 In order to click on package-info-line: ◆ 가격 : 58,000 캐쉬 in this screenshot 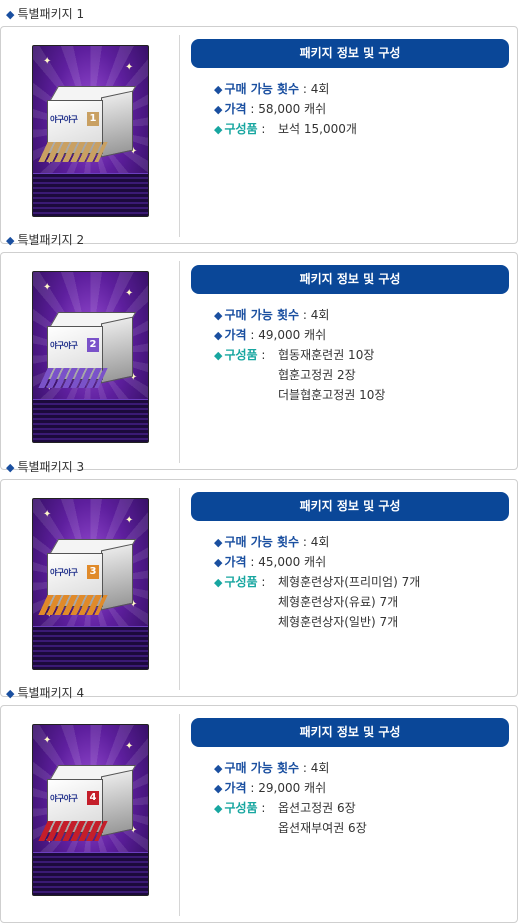, I will do `click(270, 109)`.